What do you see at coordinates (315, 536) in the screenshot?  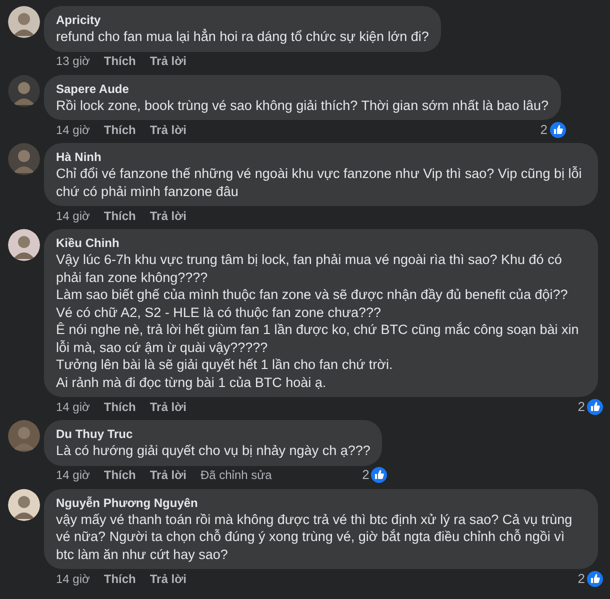 I see `comment-text: vậy mấy vé thanh toán rồi mà không được trả vé thì btc định xử lý ra sao? Cả vụ trùng vé nữa? Người ta chọn chỗ đúng ý xong trùng vé, giờ bắt ngta điều chỉnh chỗ ngồi vì btc làm ăn như cứt hay sao?` at bounding box center [315, 536].